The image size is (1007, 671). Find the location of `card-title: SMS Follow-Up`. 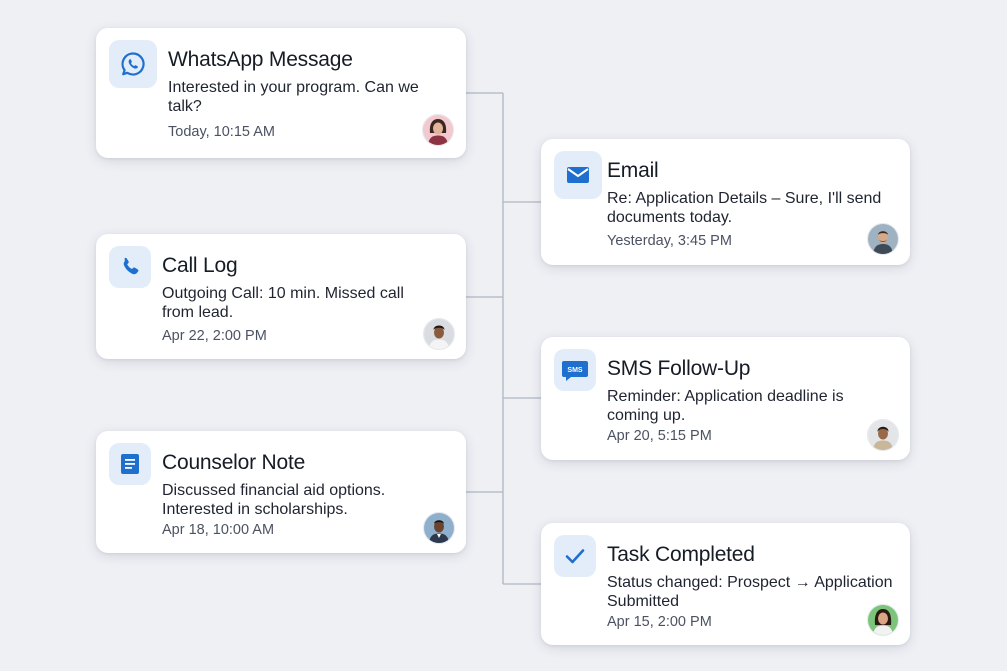

card-title: SMS Follow-Up is located at coordinates (679, 368).